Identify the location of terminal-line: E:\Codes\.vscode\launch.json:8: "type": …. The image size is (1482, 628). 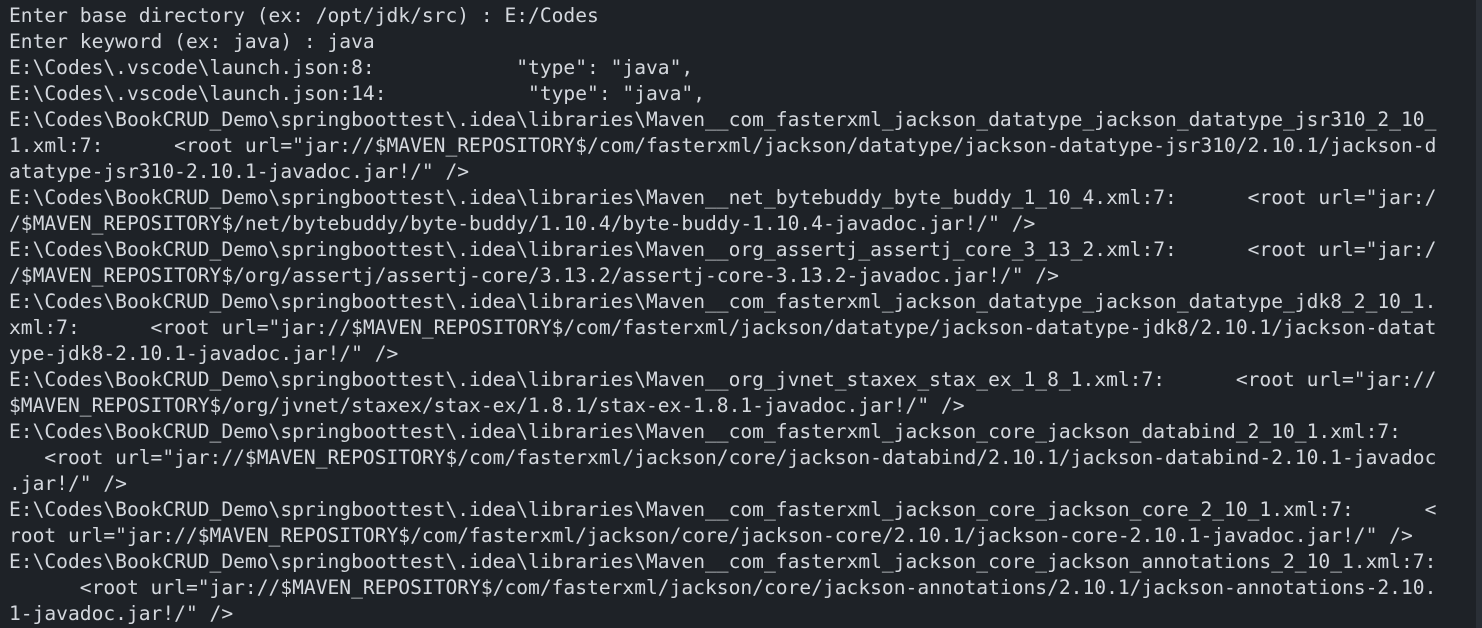
(351, 67).